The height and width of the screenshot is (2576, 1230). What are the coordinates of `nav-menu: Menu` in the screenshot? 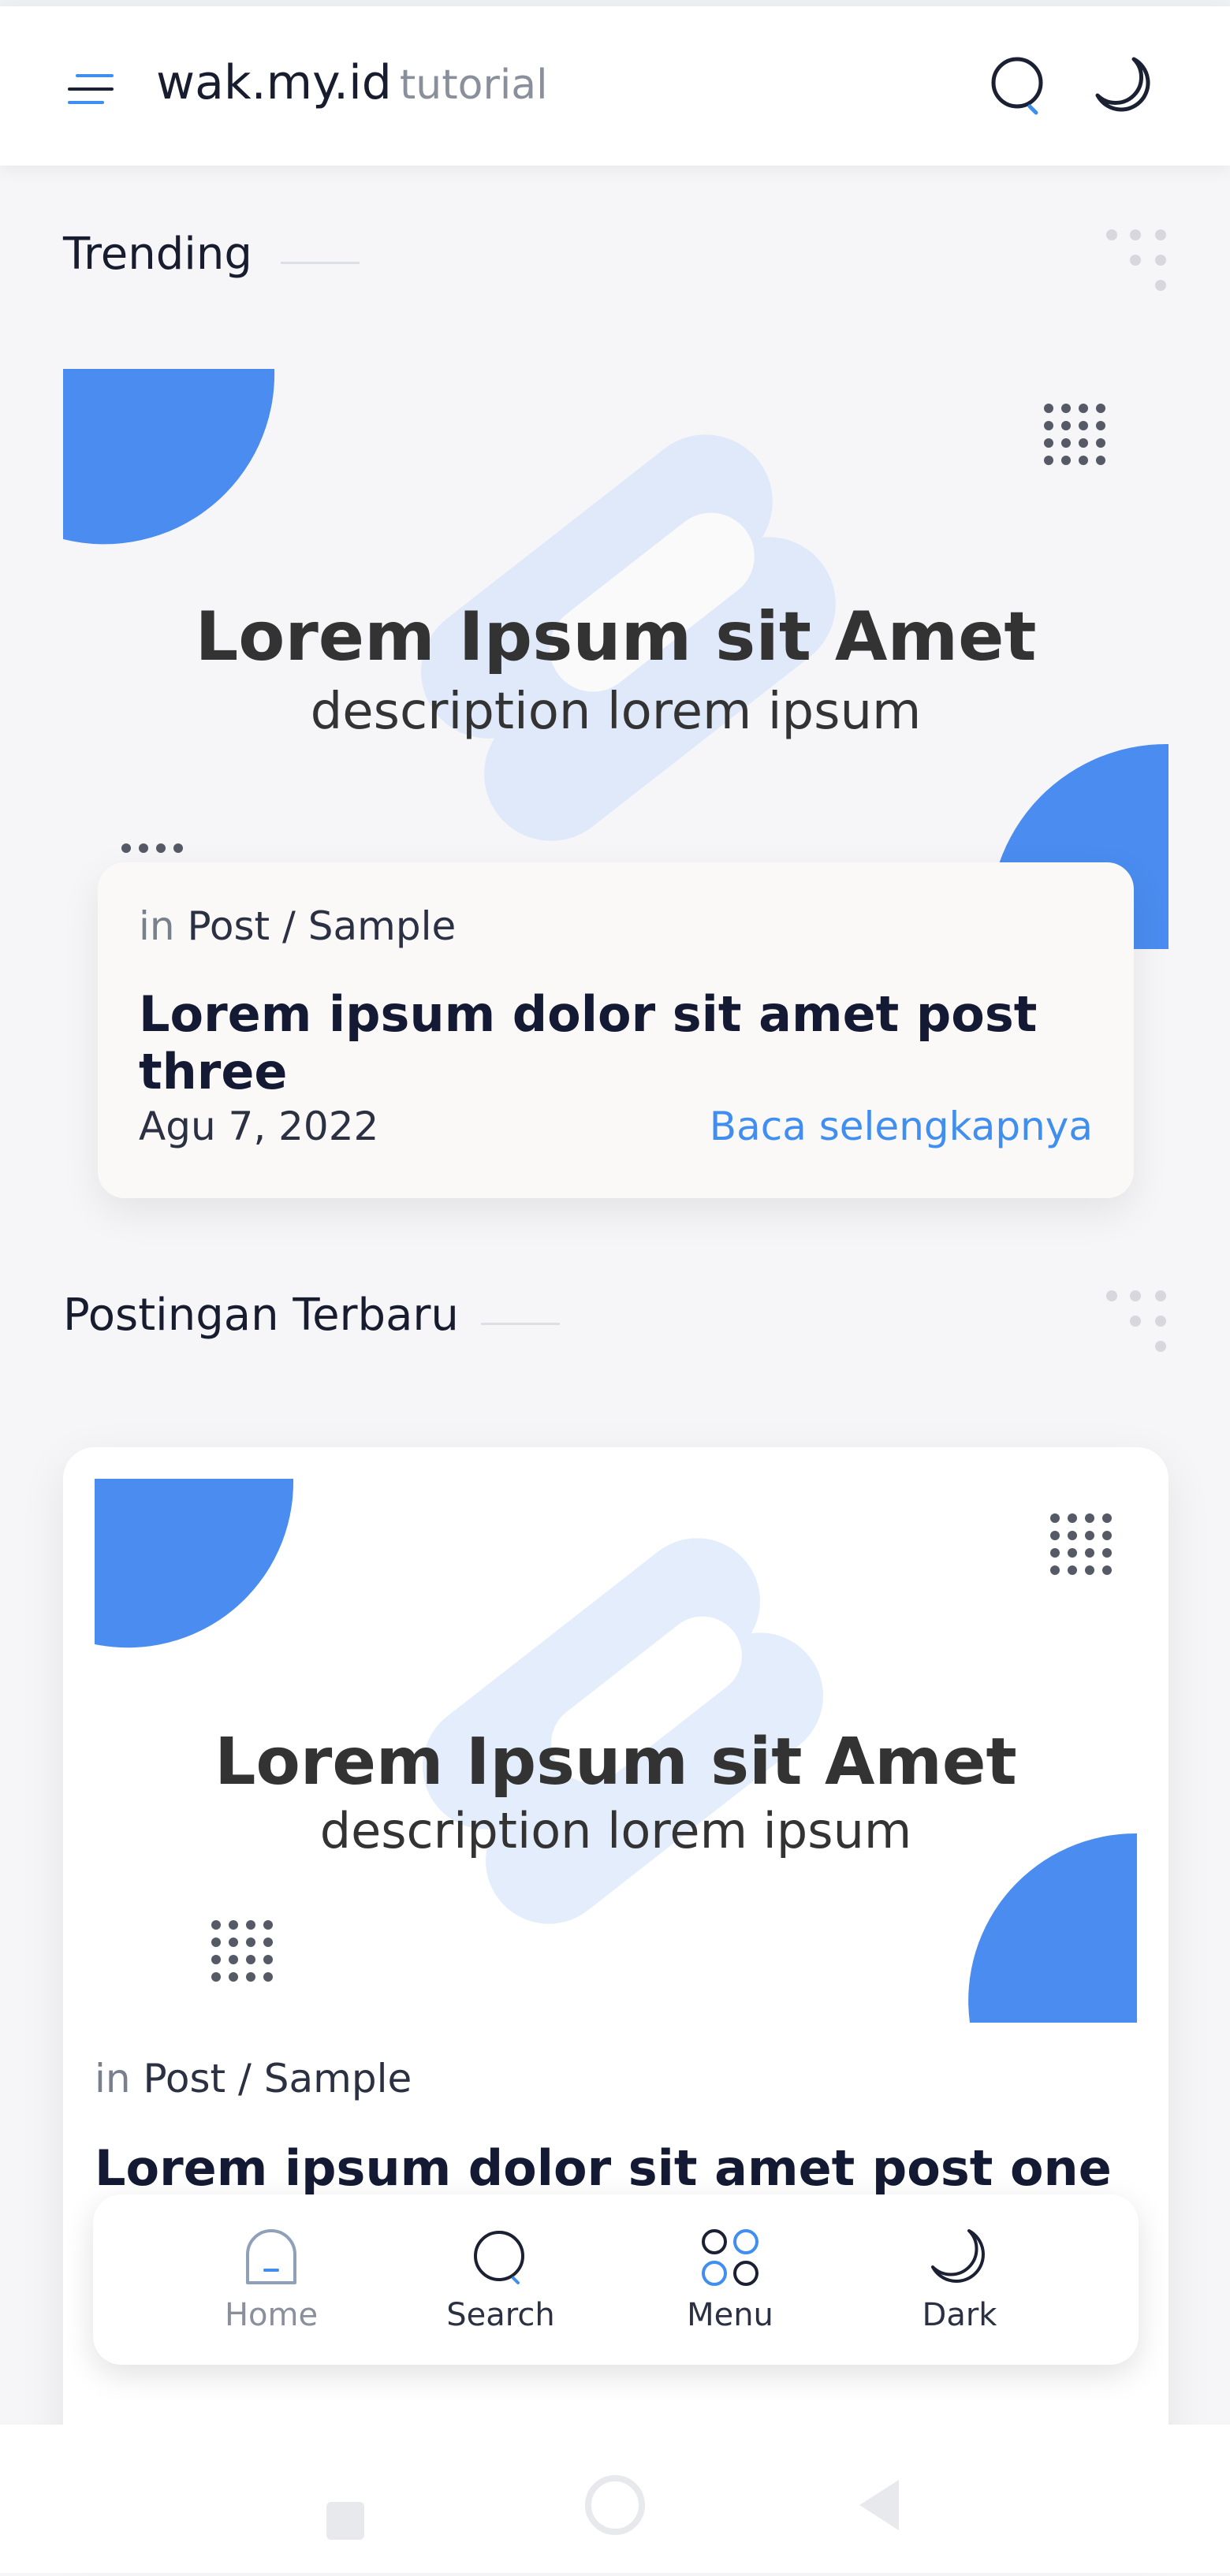 It's located at (730, 2279).